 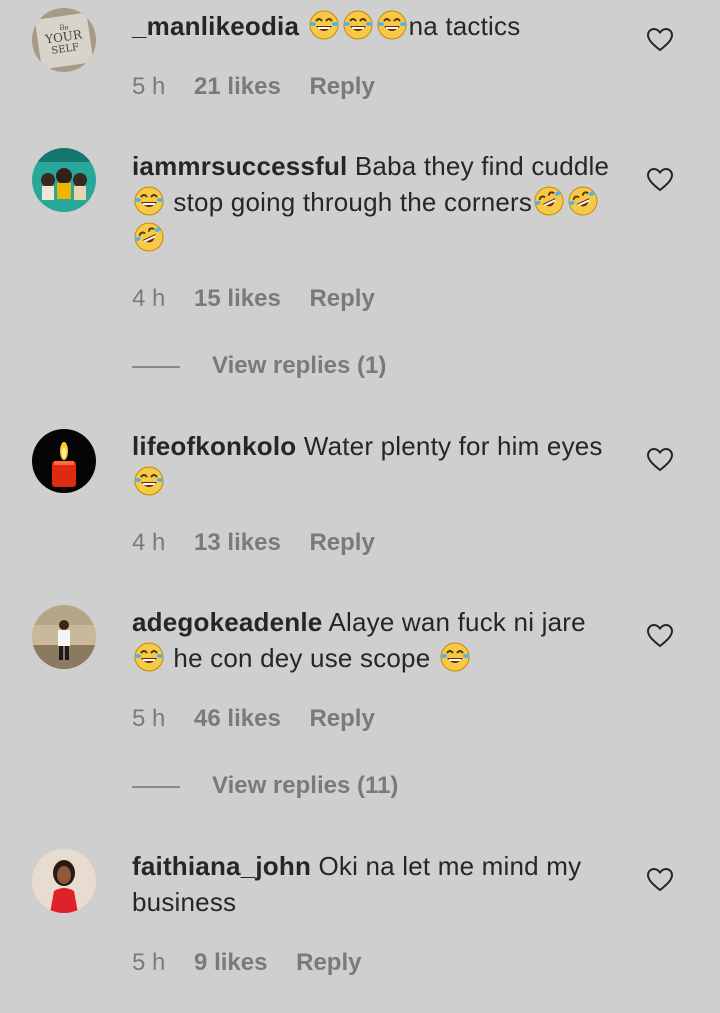 What do you see at coordinates (221, 866) in the screenshot?
I see `comment-username: faithiana_john` at bounding box center [221, 866].